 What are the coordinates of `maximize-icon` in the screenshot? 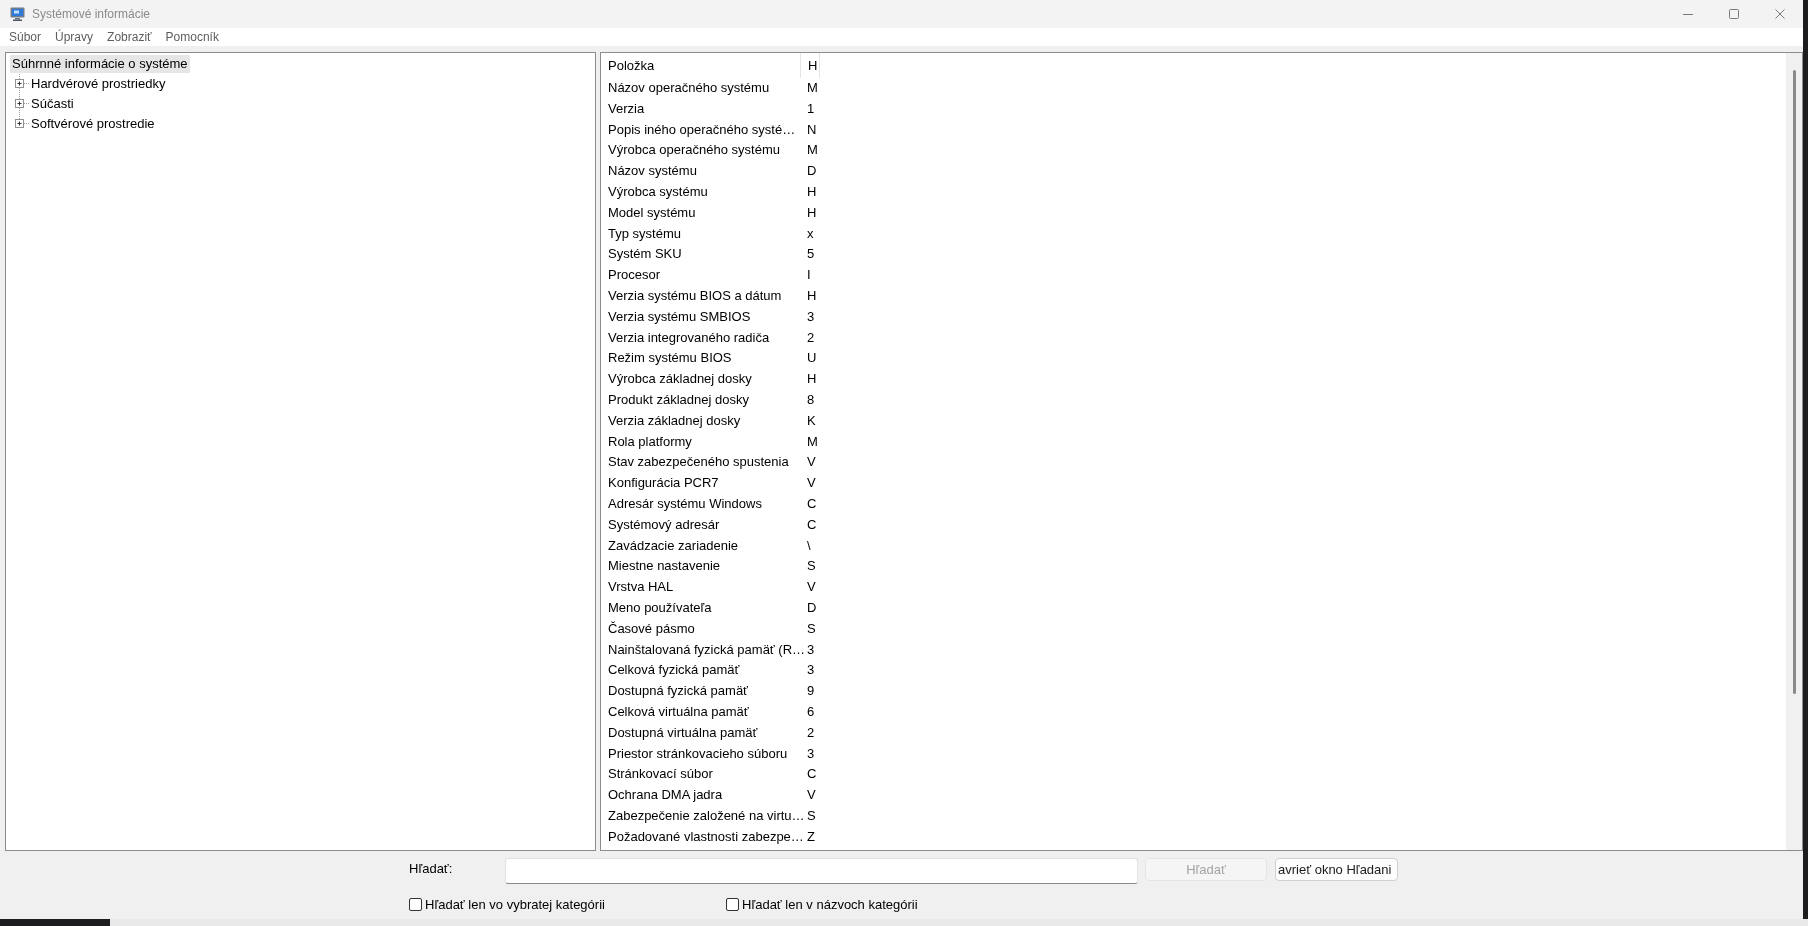 It's located at (1734, 14).